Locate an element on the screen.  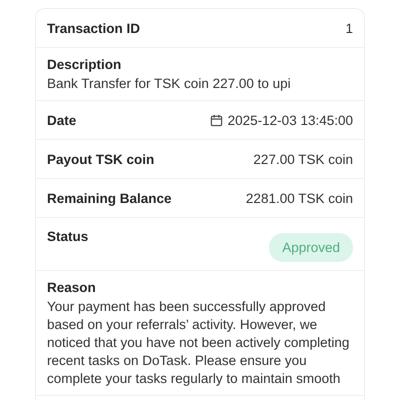
calendar-icon is located at coordinates (216, 120).